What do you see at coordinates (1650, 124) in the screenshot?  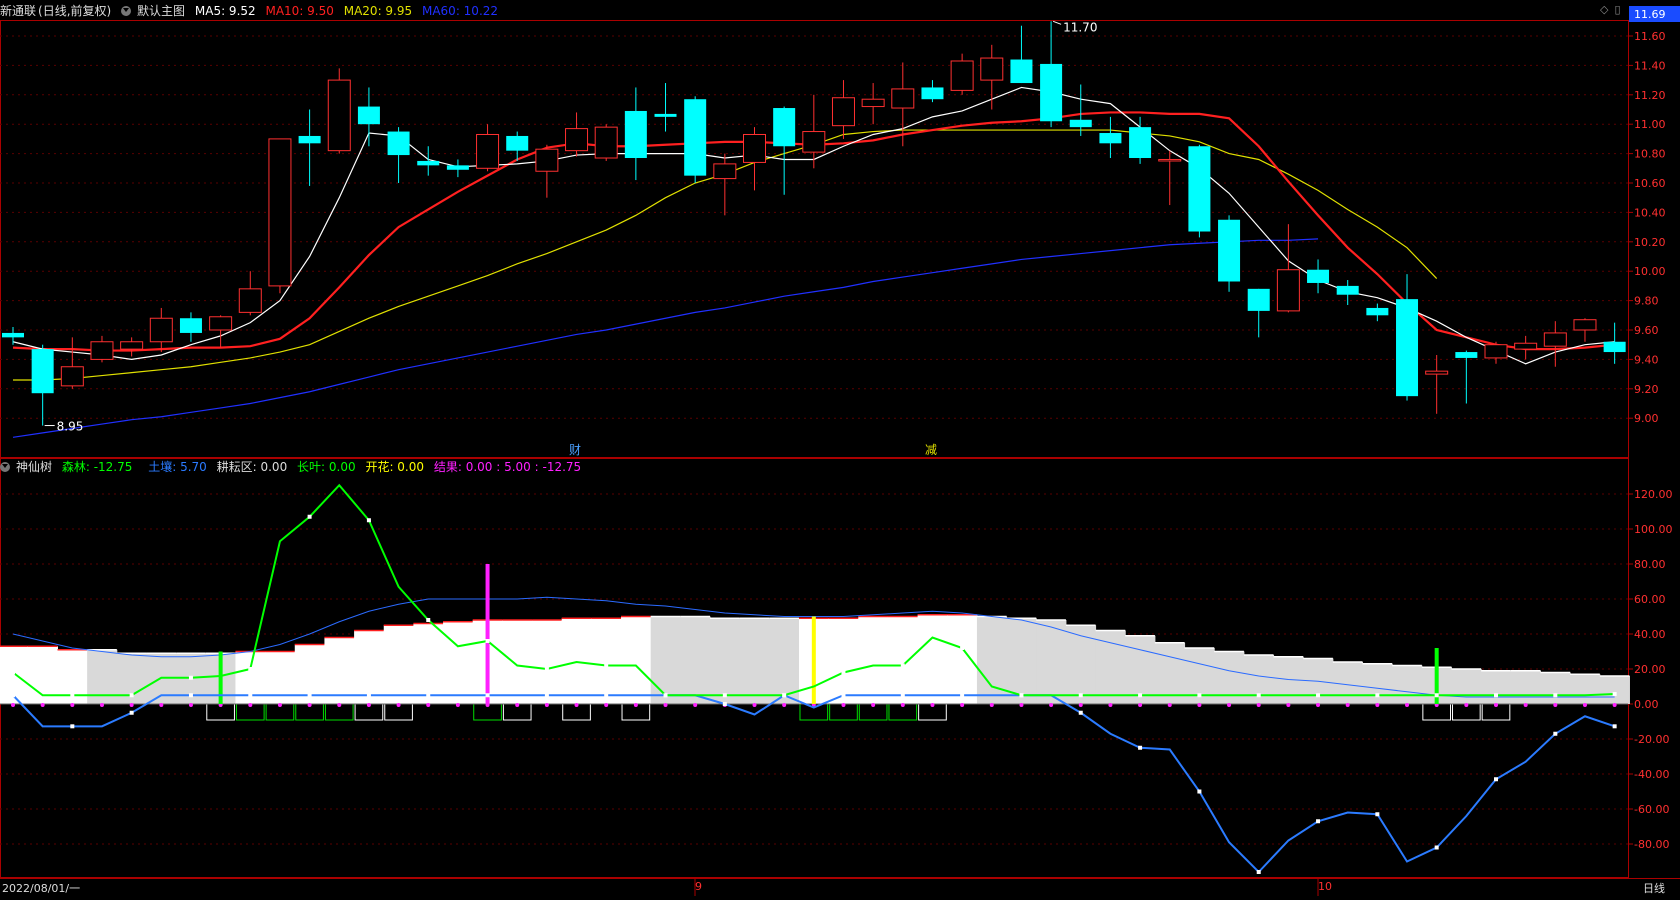 I see `main-y-tick-label: 11.00` at bounding box center [1650, 124].